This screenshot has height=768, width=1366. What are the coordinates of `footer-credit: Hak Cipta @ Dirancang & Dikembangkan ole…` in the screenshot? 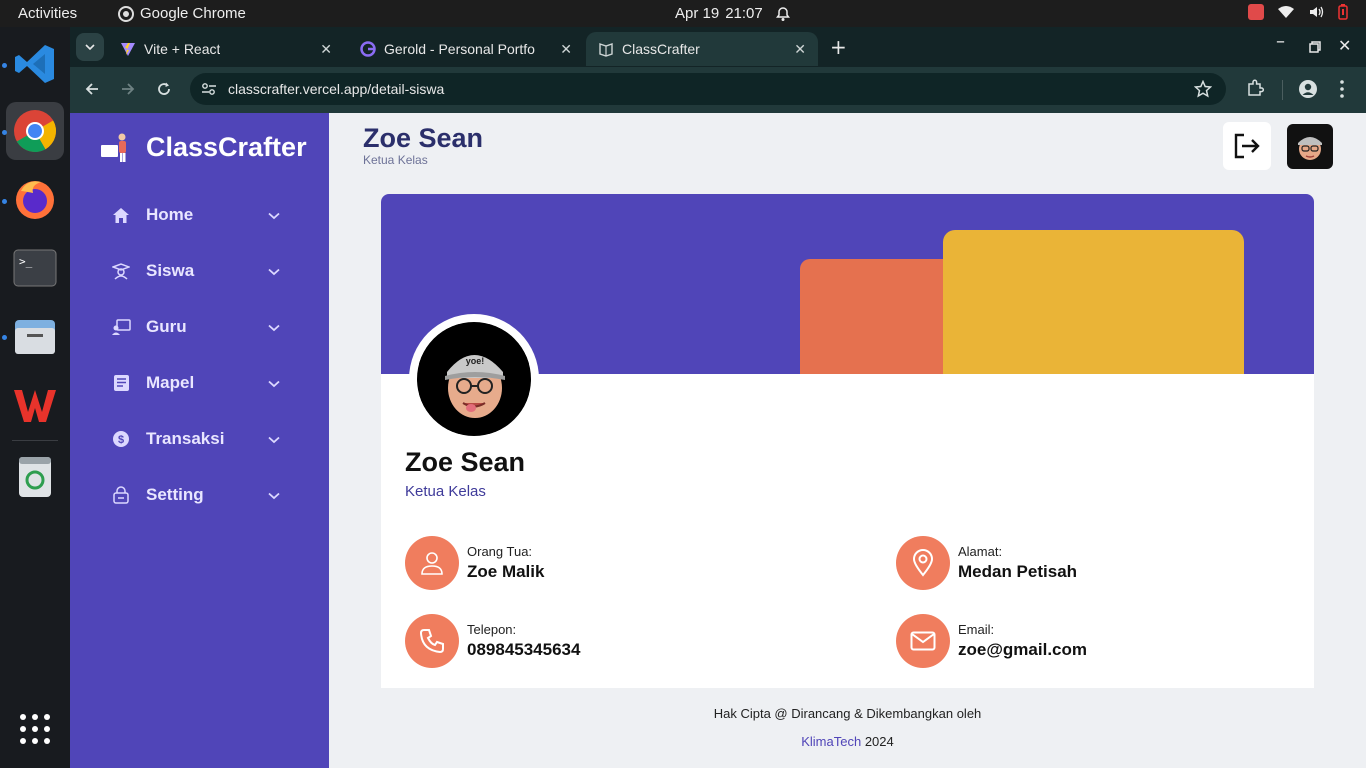 It's located at (847, 713).